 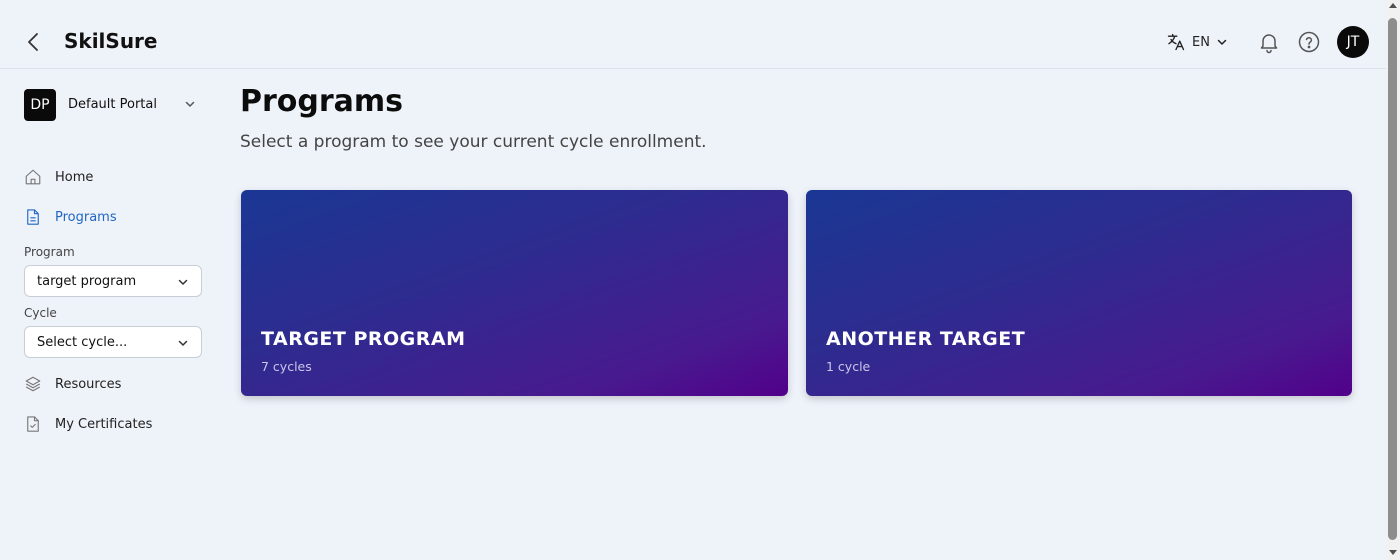 I want to click on scroll-up-arrow-icon, so click(x=1393, y=5).